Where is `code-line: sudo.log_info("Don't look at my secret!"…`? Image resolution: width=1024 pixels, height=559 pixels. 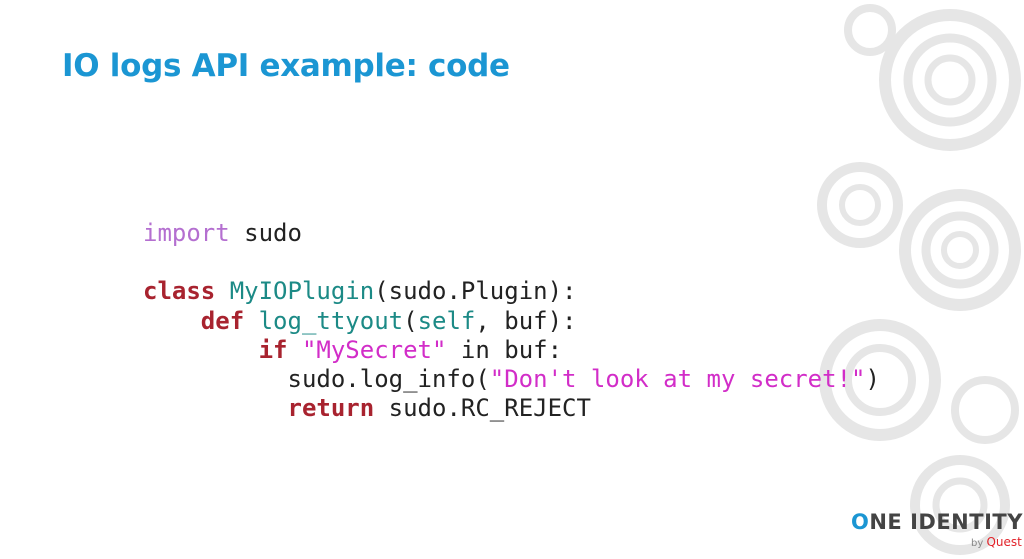
code-line: sudo.log_info("Don't look at my secret!"… is located at coordinates (511, 379).